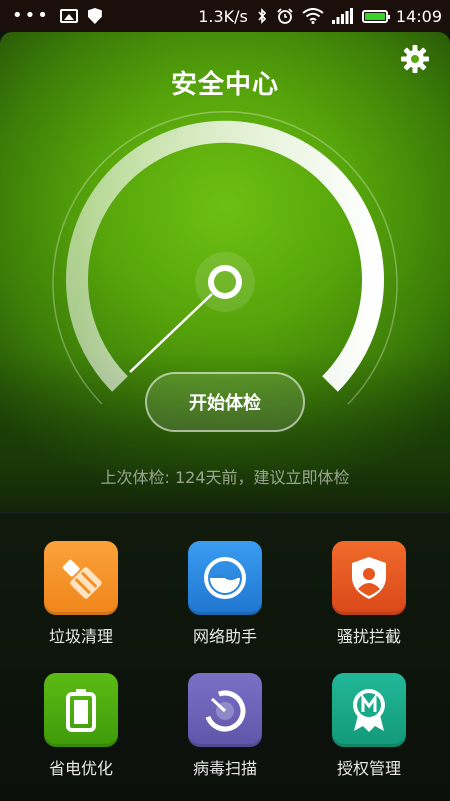 This screenshot has width=450, height=801. I want to click on tool-label: 骚扰拦截, so click(368, 636).